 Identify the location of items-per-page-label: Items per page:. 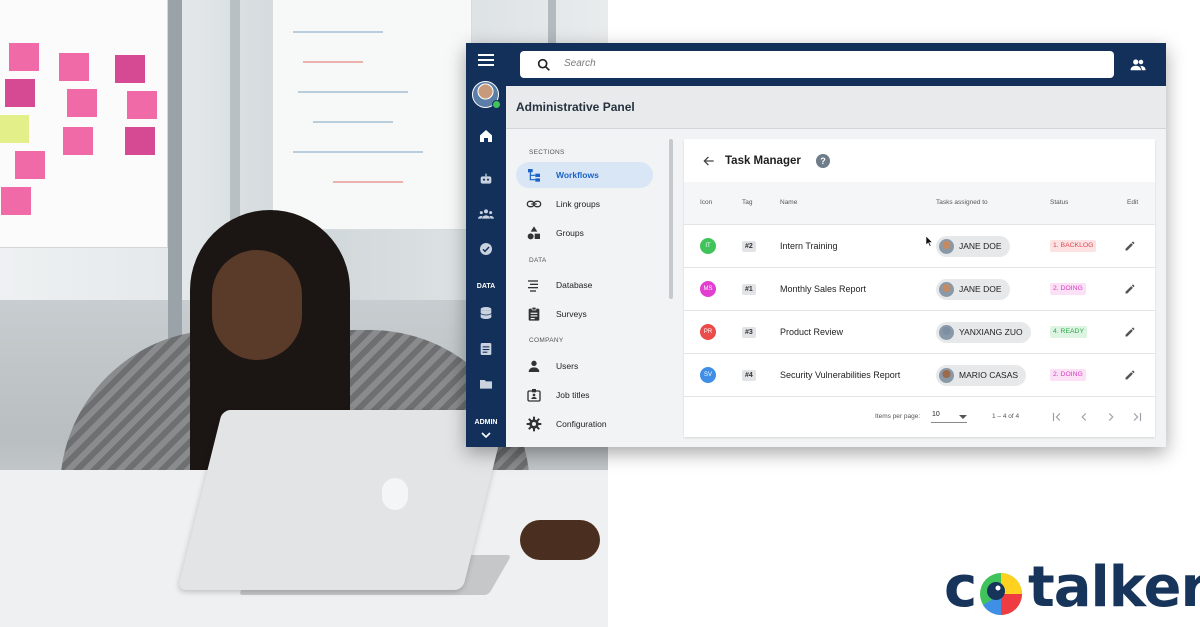
(898, 416).